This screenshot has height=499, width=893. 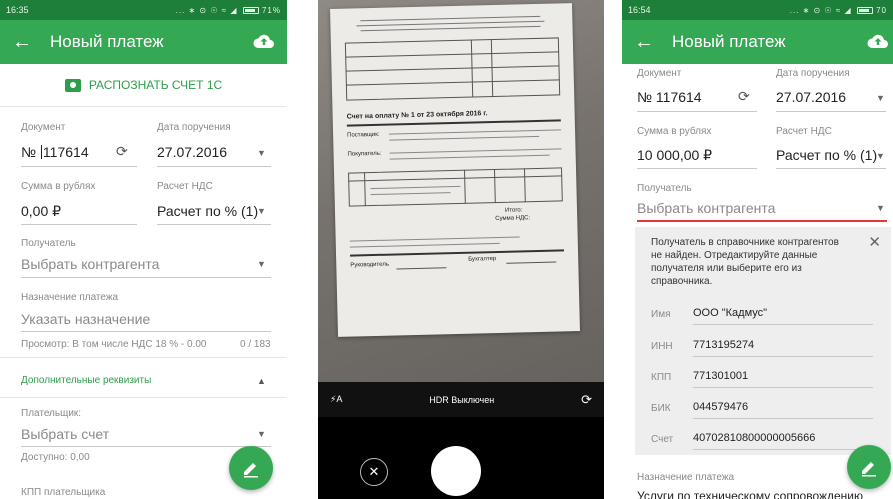 What do you see at coordinates (730, 313) in the screenshot?
I see `recipient-name-input: ООО "Кадмус"` at bounding box center [730, 313].